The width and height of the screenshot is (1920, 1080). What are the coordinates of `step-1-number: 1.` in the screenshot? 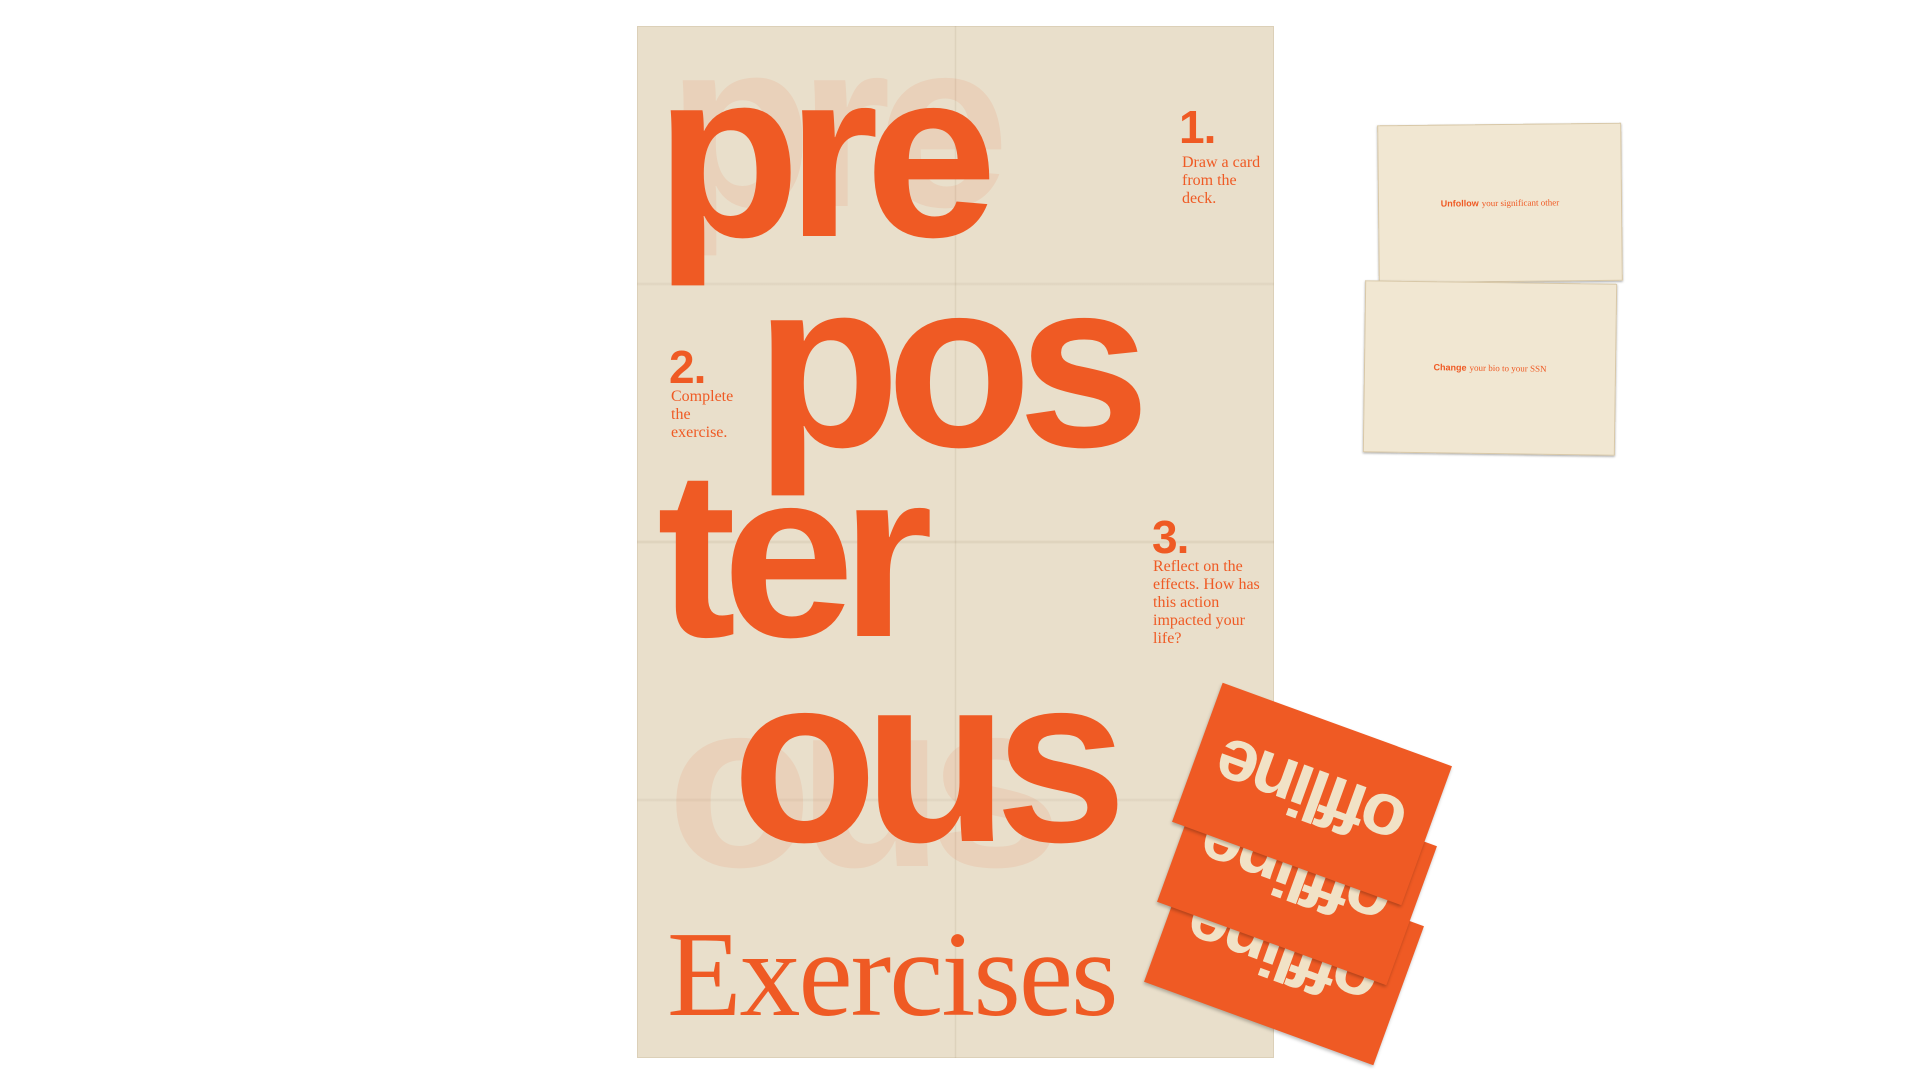 It's located at (1197, 127).